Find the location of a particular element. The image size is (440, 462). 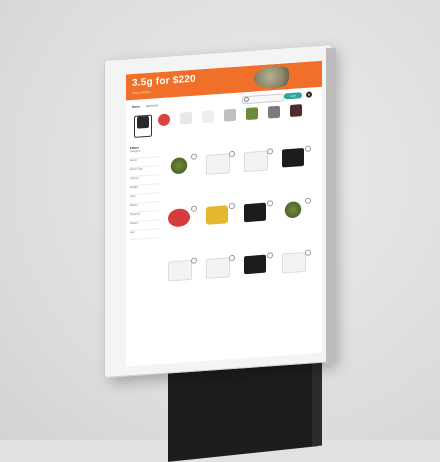

category-topicals is located at coordinates (296, 114).